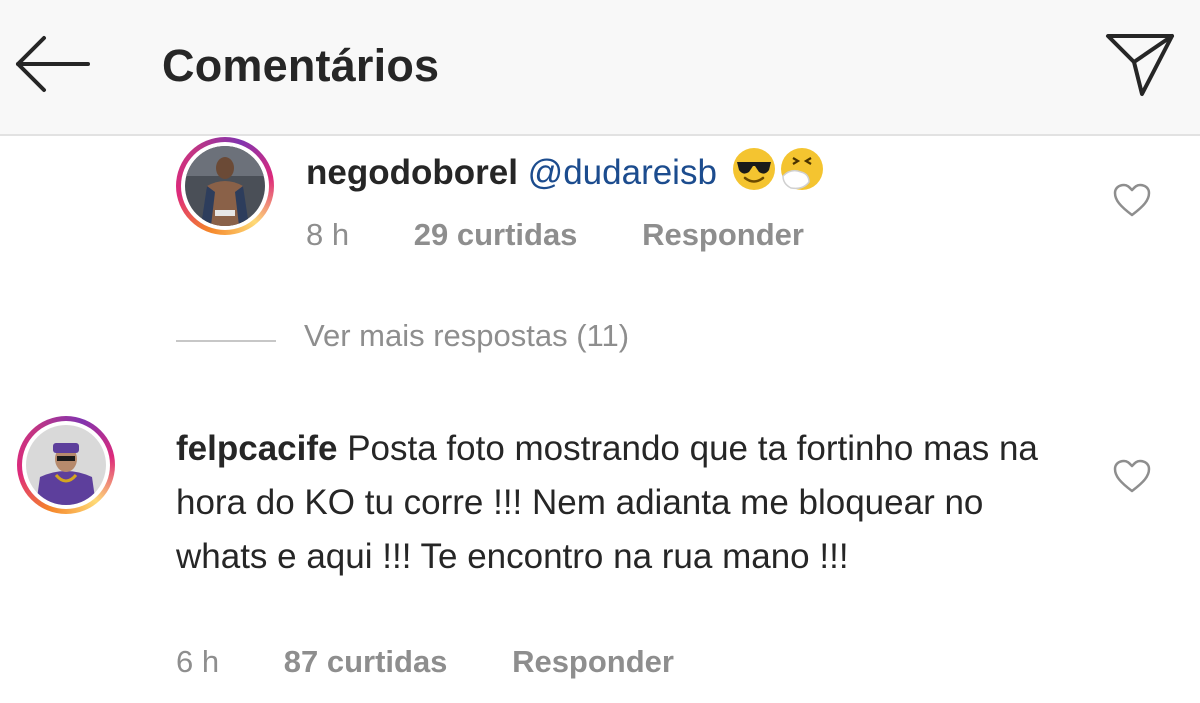  What do you see at coordinates (301, 65) in the screenshot?
I see `page-title: Comentários` at bounding box center [301, 65].